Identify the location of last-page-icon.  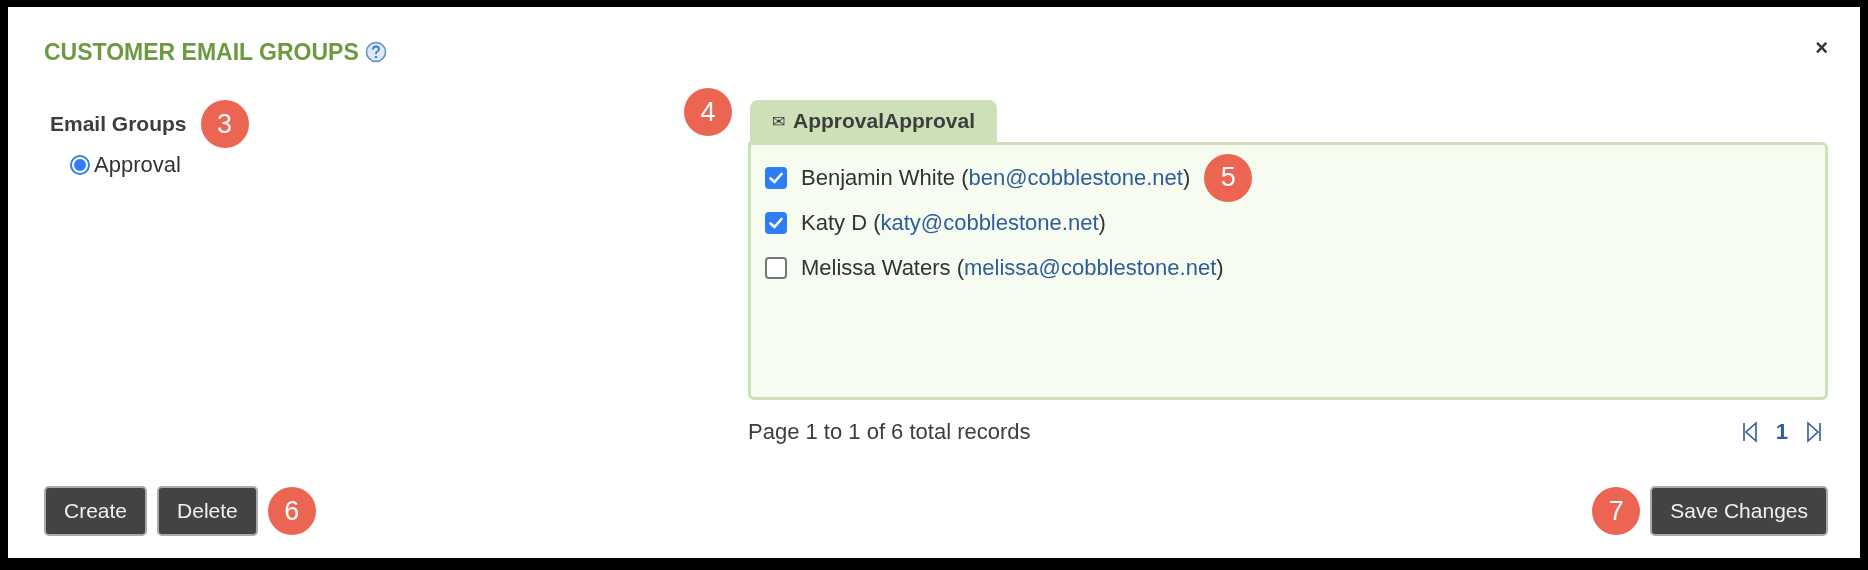
(1814, 432).